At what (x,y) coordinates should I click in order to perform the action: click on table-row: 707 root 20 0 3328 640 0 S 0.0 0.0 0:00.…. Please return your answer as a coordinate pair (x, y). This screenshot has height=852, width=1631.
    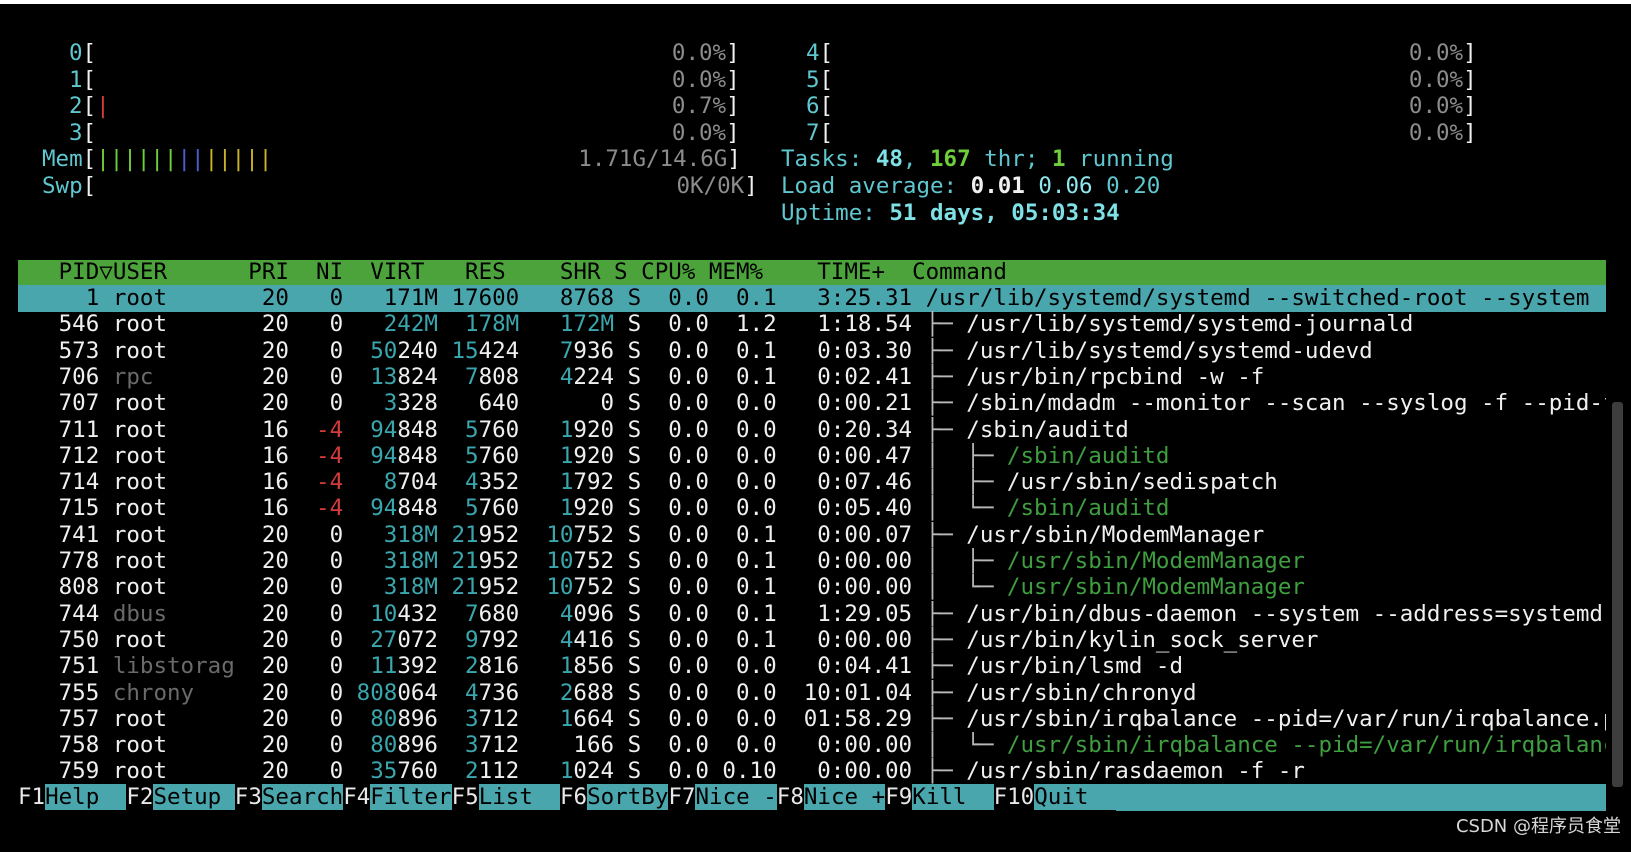
    Looking at the image, I should click on (812, 403).